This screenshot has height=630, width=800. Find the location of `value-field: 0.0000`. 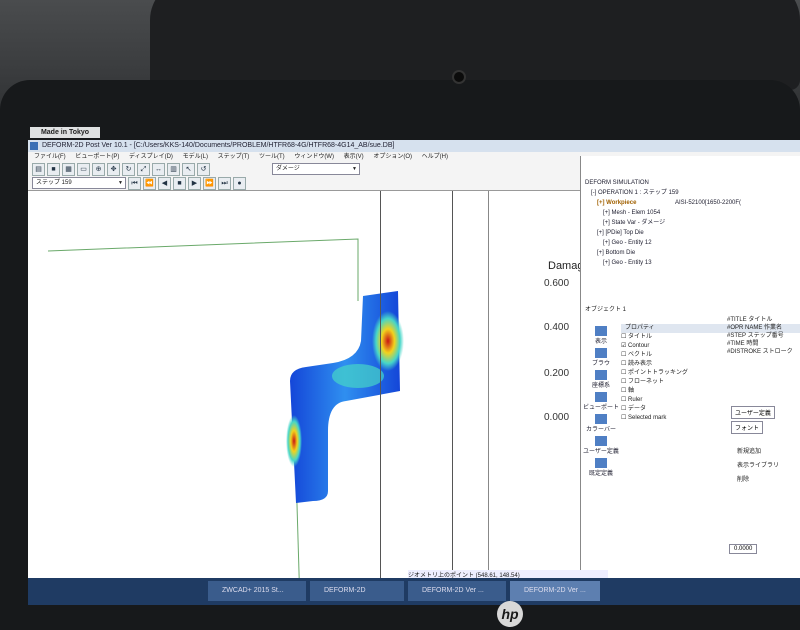

value-field: 0.0000 is located at coordinates (743, 549).